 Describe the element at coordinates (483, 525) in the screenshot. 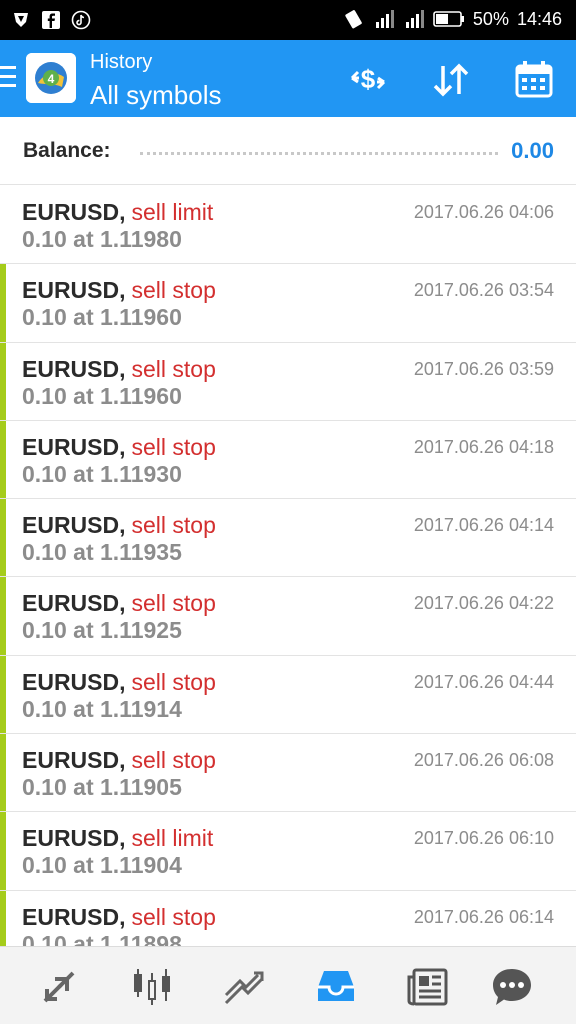

I see `order-time: 2017.06.26 04:14` at that location.